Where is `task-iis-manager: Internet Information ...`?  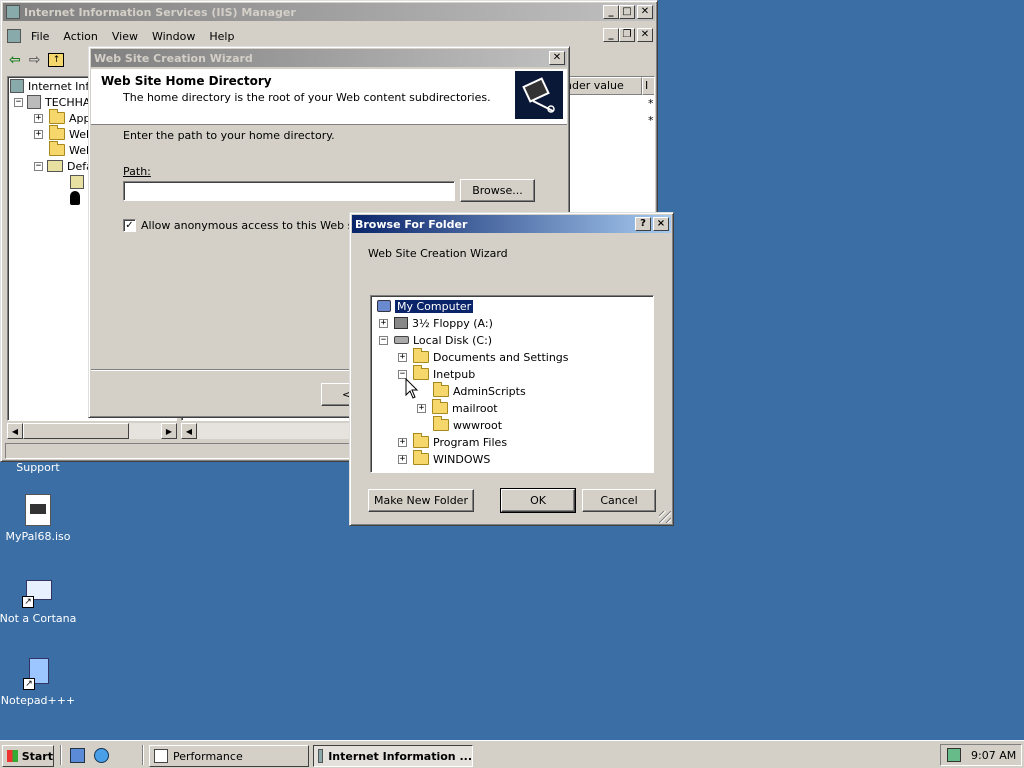 task-iis-manager: Internet Information ... is located at coordinates (393, 756).